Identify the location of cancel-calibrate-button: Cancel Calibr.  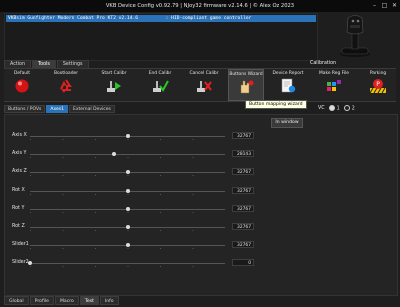
(204, 85).